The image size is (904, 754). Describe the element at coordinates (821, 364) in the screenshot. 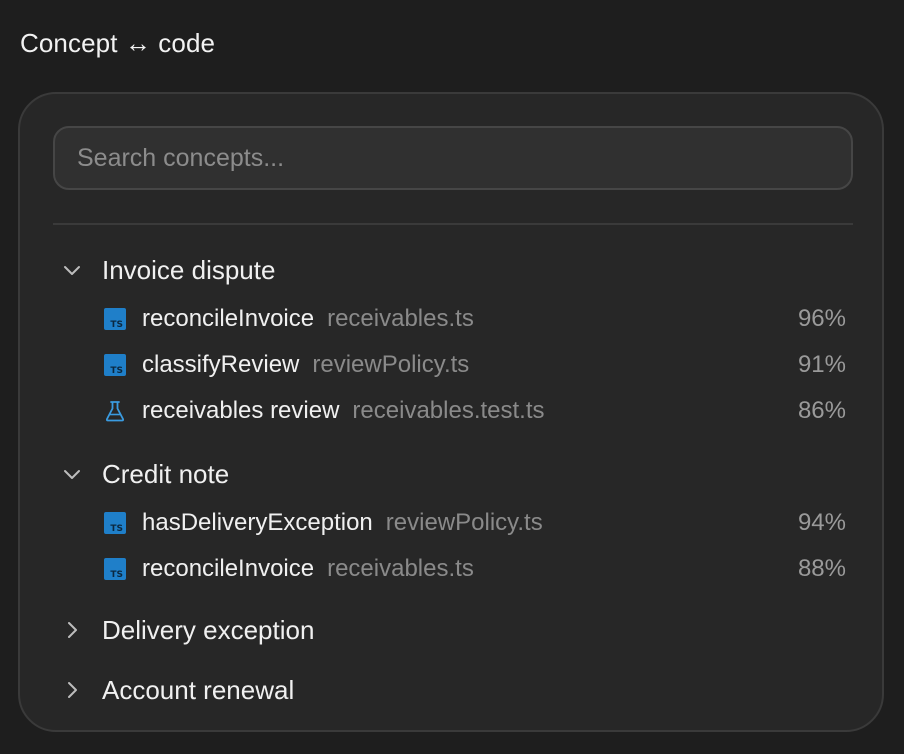

I see `match-score: 91%` at that location.